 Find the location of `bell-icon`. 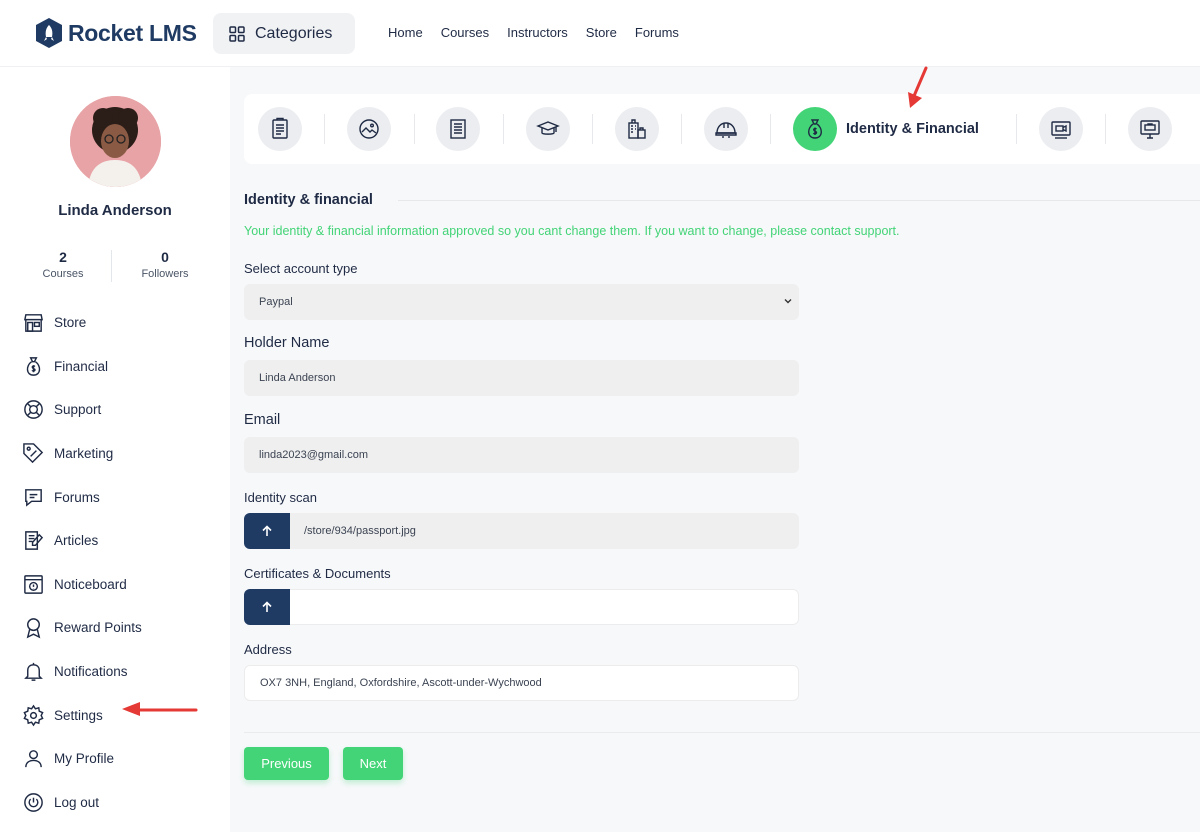

bell-icon is located at coordinates (33, 671).